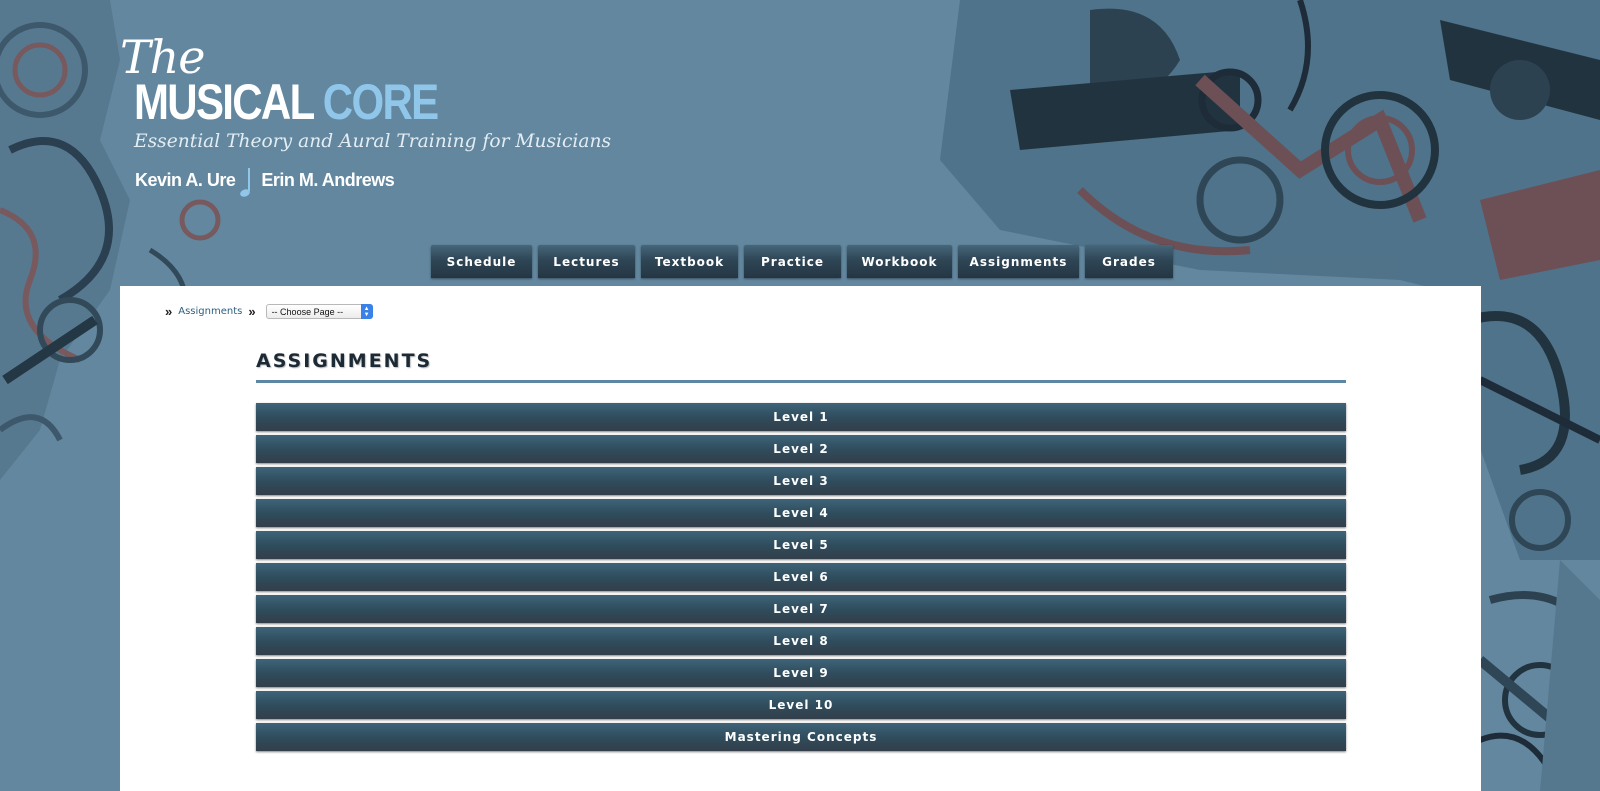 Image resolution: width=1600 pixels, height=791 pixels. I want to click on nav-tab-assignments: Assignments, so click(1018, 261).